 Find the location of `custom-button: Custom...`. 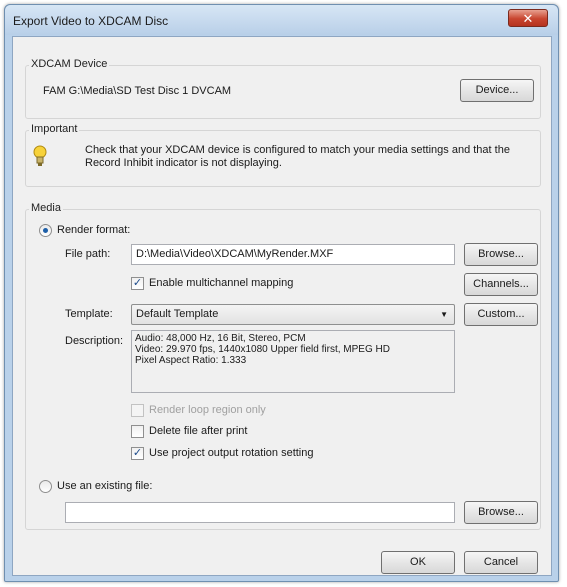

custom-button: Custom... is located at coordinates (501, 314).